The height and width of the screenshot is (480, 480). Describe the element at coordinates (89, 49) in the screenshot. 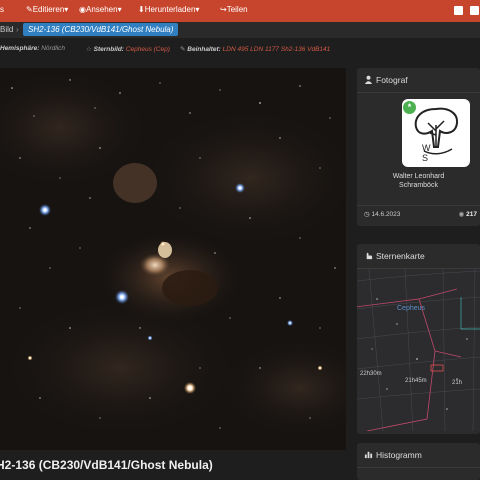

I see `star-icon: ☆` at that location.